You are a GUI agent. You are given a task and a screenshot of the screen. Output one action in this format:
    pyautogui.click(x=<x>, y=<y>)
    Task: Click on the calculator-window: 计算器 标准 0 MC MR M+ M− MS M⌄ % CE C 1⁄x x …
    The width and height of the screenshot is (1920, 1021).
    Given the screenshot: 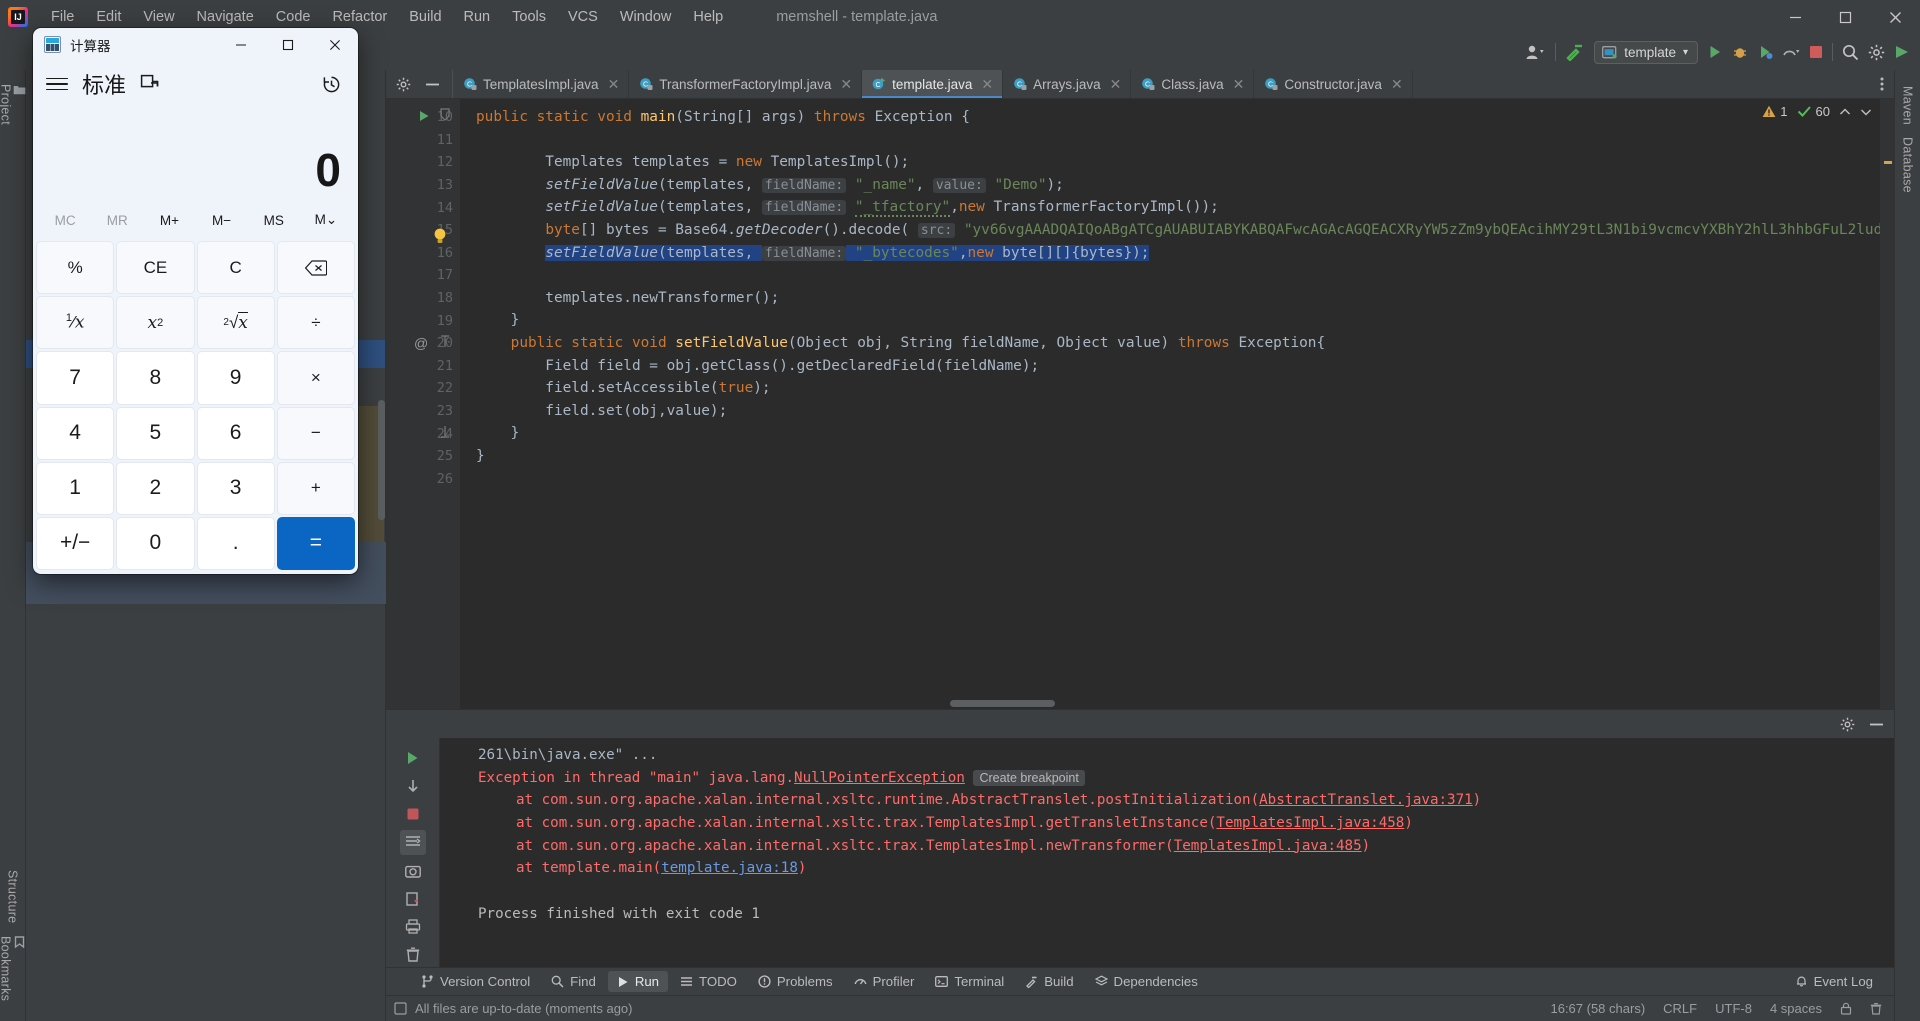 What is the action you would take?
    pyautogui.click(x=195, y=301)
    